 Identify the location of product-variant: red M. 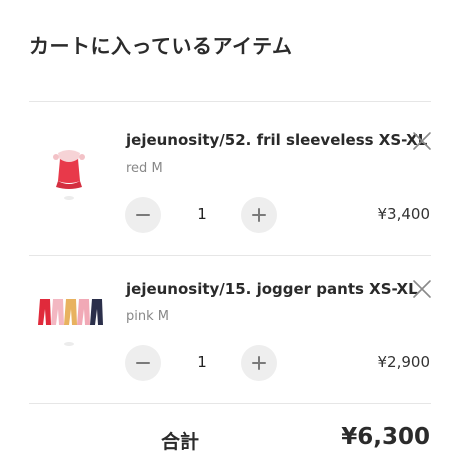
(144, 168).